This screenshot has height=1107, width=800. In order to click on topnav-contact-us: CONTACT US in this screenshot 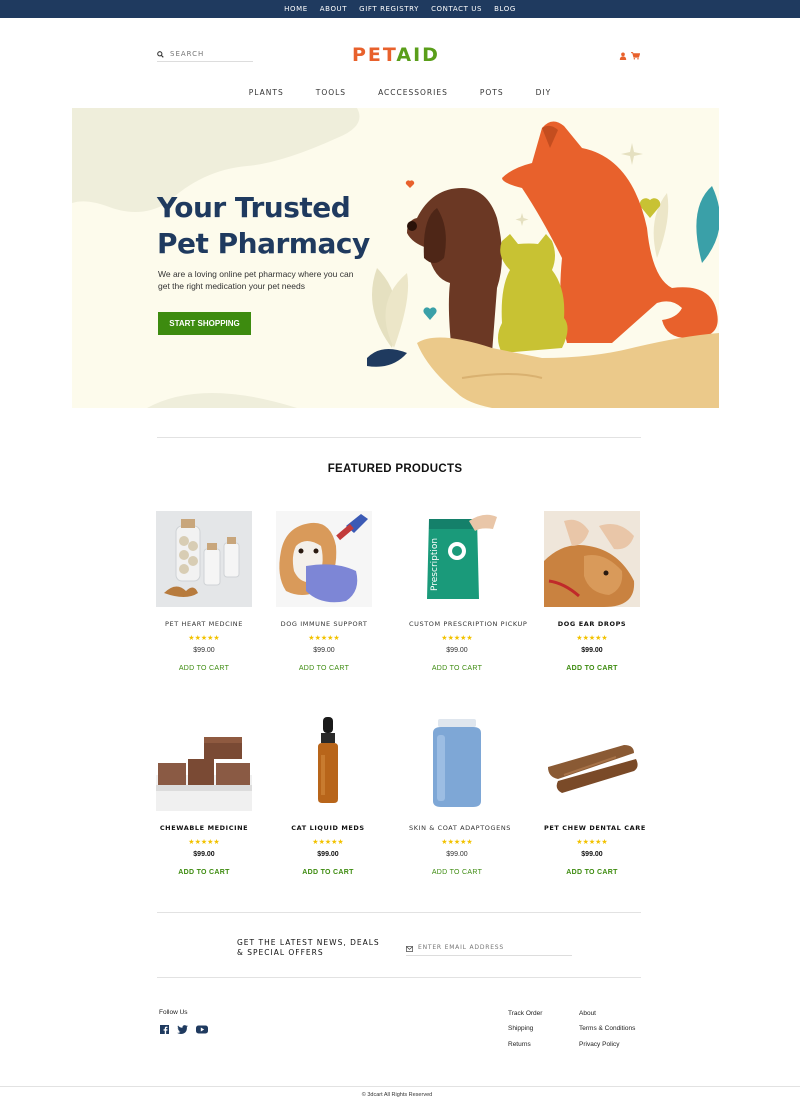, I will do `click(456, 9)`.